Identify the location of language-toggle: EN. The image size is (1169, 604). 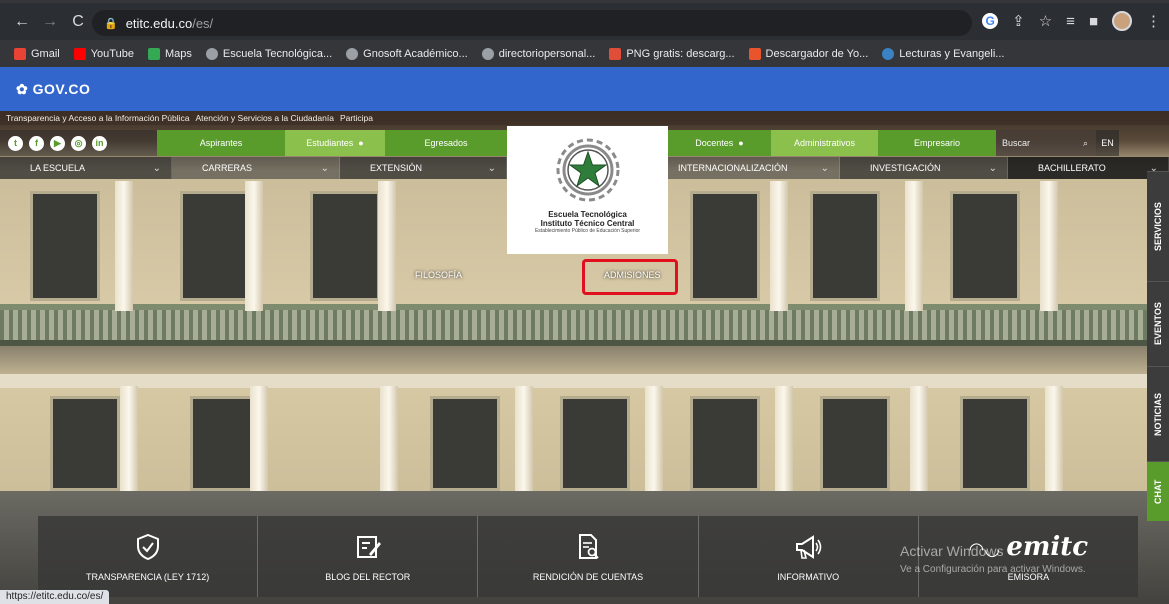
(1107, 143).